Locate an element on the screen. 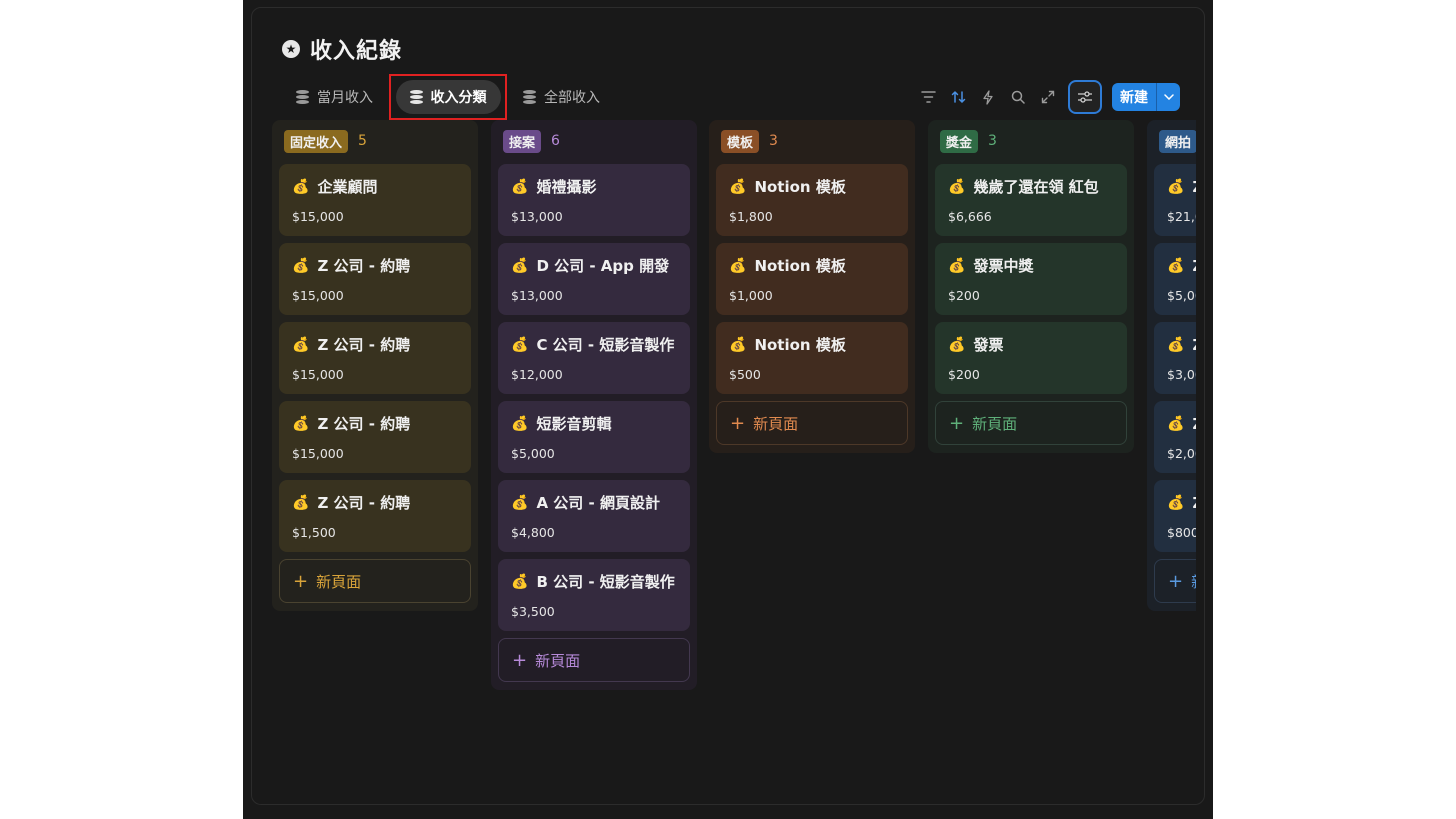 This screenshot has width=1456, height=819. card-amount: $6,666 is located at coordinates (970, 216).